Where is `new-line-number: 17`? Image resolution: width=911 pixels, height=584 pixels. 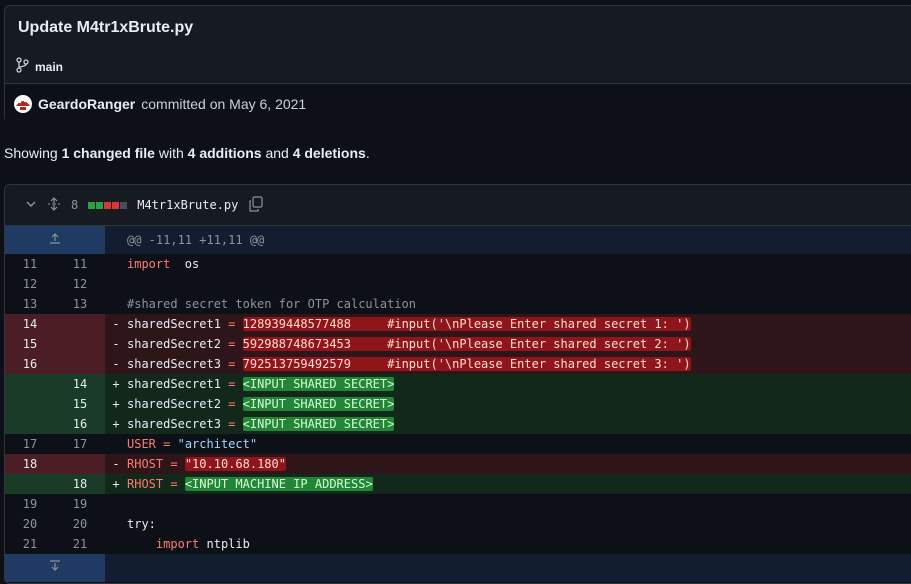 new-line-number: 17 is located at coordinates (80, 444).